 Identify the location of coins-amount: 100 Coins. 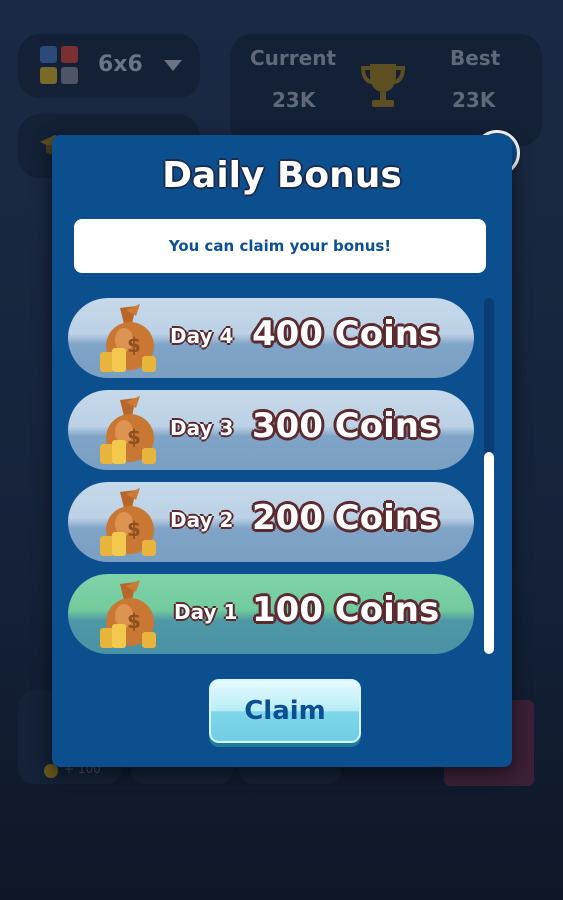
(346, 610).